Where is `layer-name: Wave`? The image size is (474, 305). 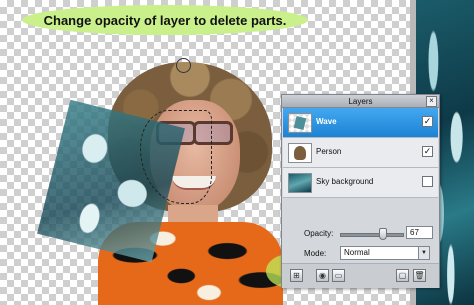 layer-name: Wave is located at coordinates (326, 121).